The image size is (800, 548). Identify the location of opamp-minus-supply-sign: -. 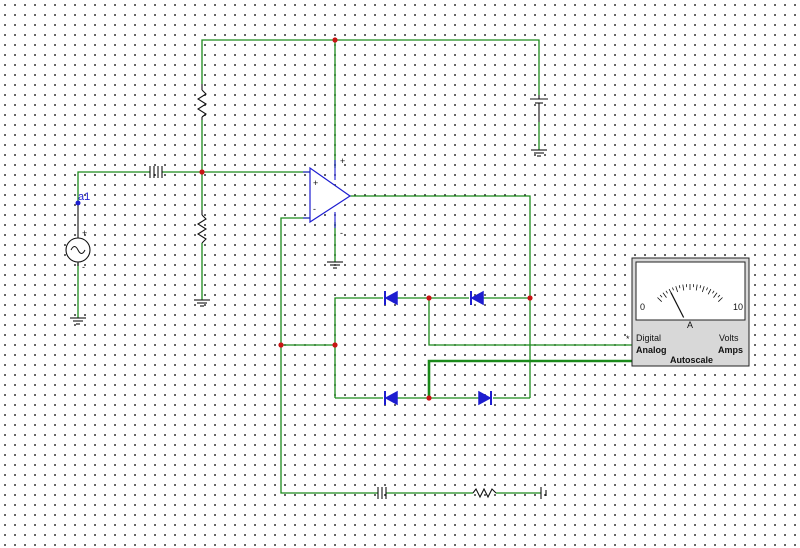
(341, 233).